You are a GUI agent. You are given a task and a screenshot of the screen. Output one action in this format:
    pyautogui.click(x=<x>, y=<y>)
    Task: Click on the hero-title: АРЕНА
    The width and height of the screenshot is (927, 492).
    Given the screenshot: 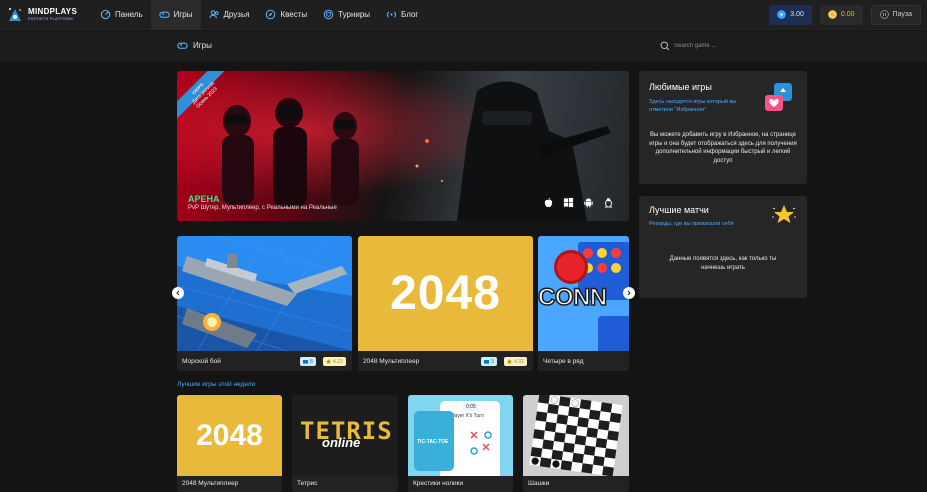 What is the action you would take?
    pyautogui.click(x=204, y=199)
    